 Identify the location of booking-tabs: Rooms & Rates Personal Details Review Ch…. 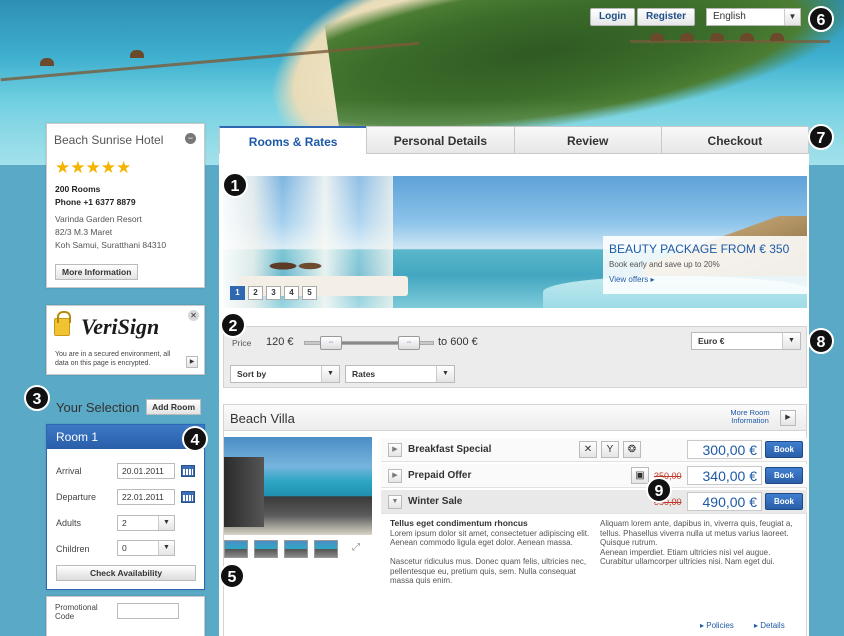
(514, 140).